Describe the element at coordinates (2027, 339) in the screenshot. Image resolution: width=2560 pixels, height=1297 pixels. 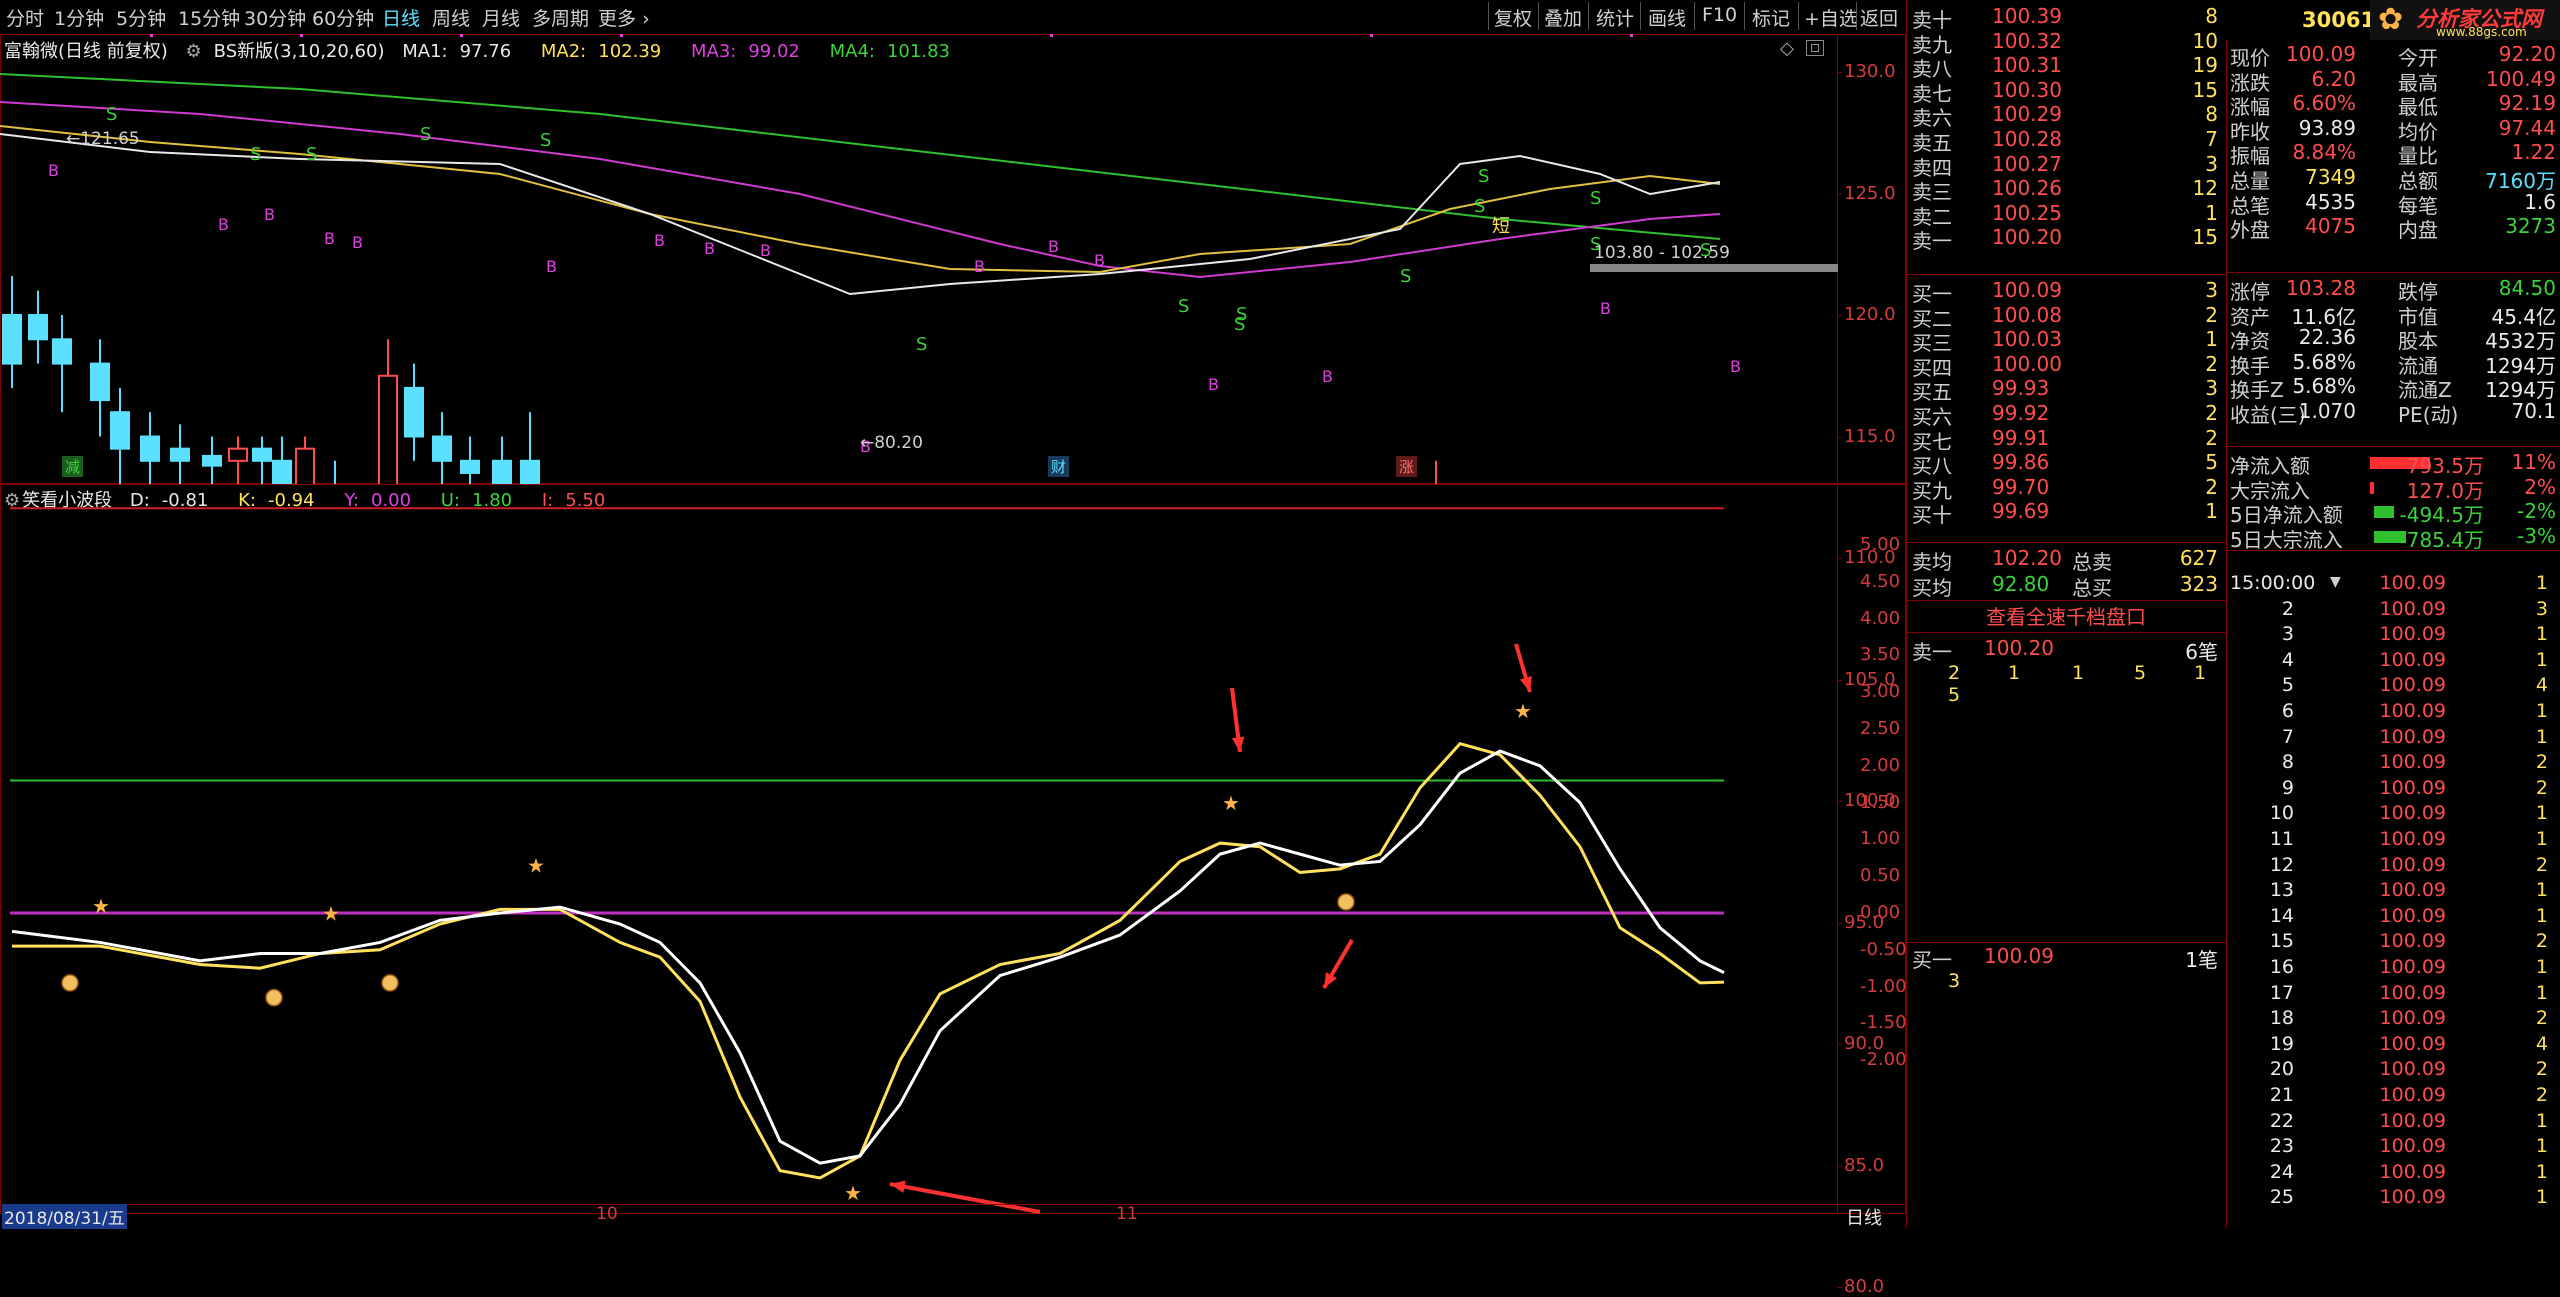
I see `level-price: 100.03` at that location.